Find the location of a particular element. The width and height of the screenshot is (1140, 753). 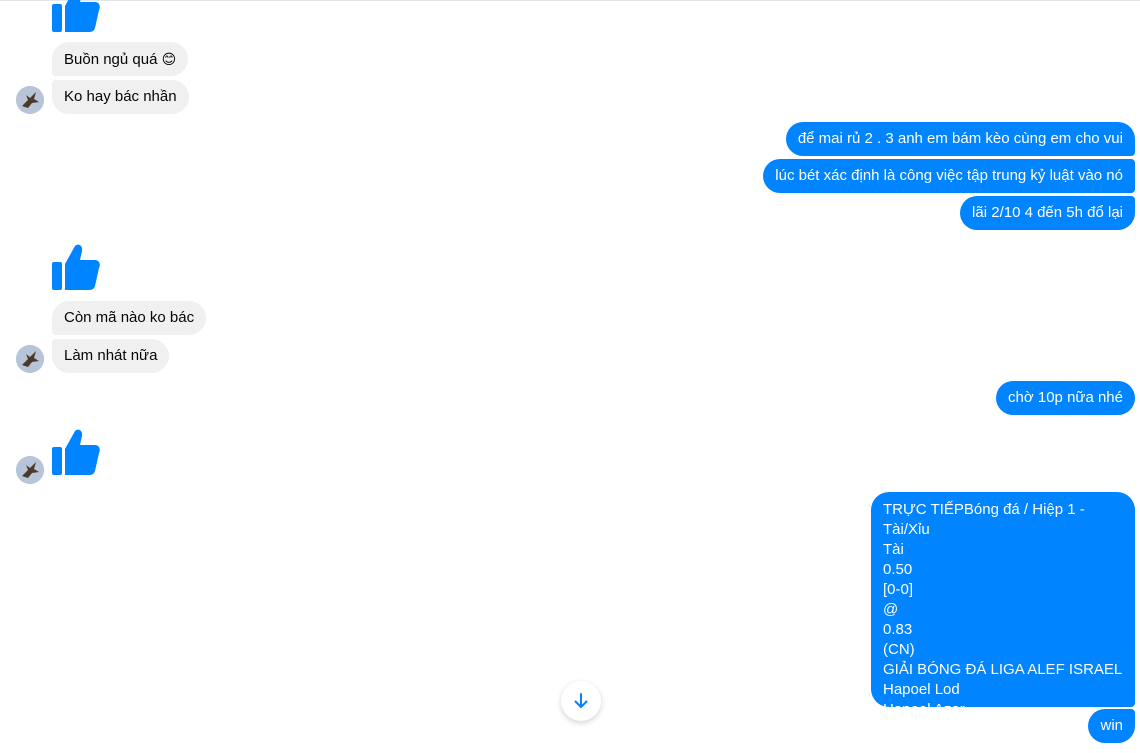

message-line: @ is located at coordinates (891, 609).